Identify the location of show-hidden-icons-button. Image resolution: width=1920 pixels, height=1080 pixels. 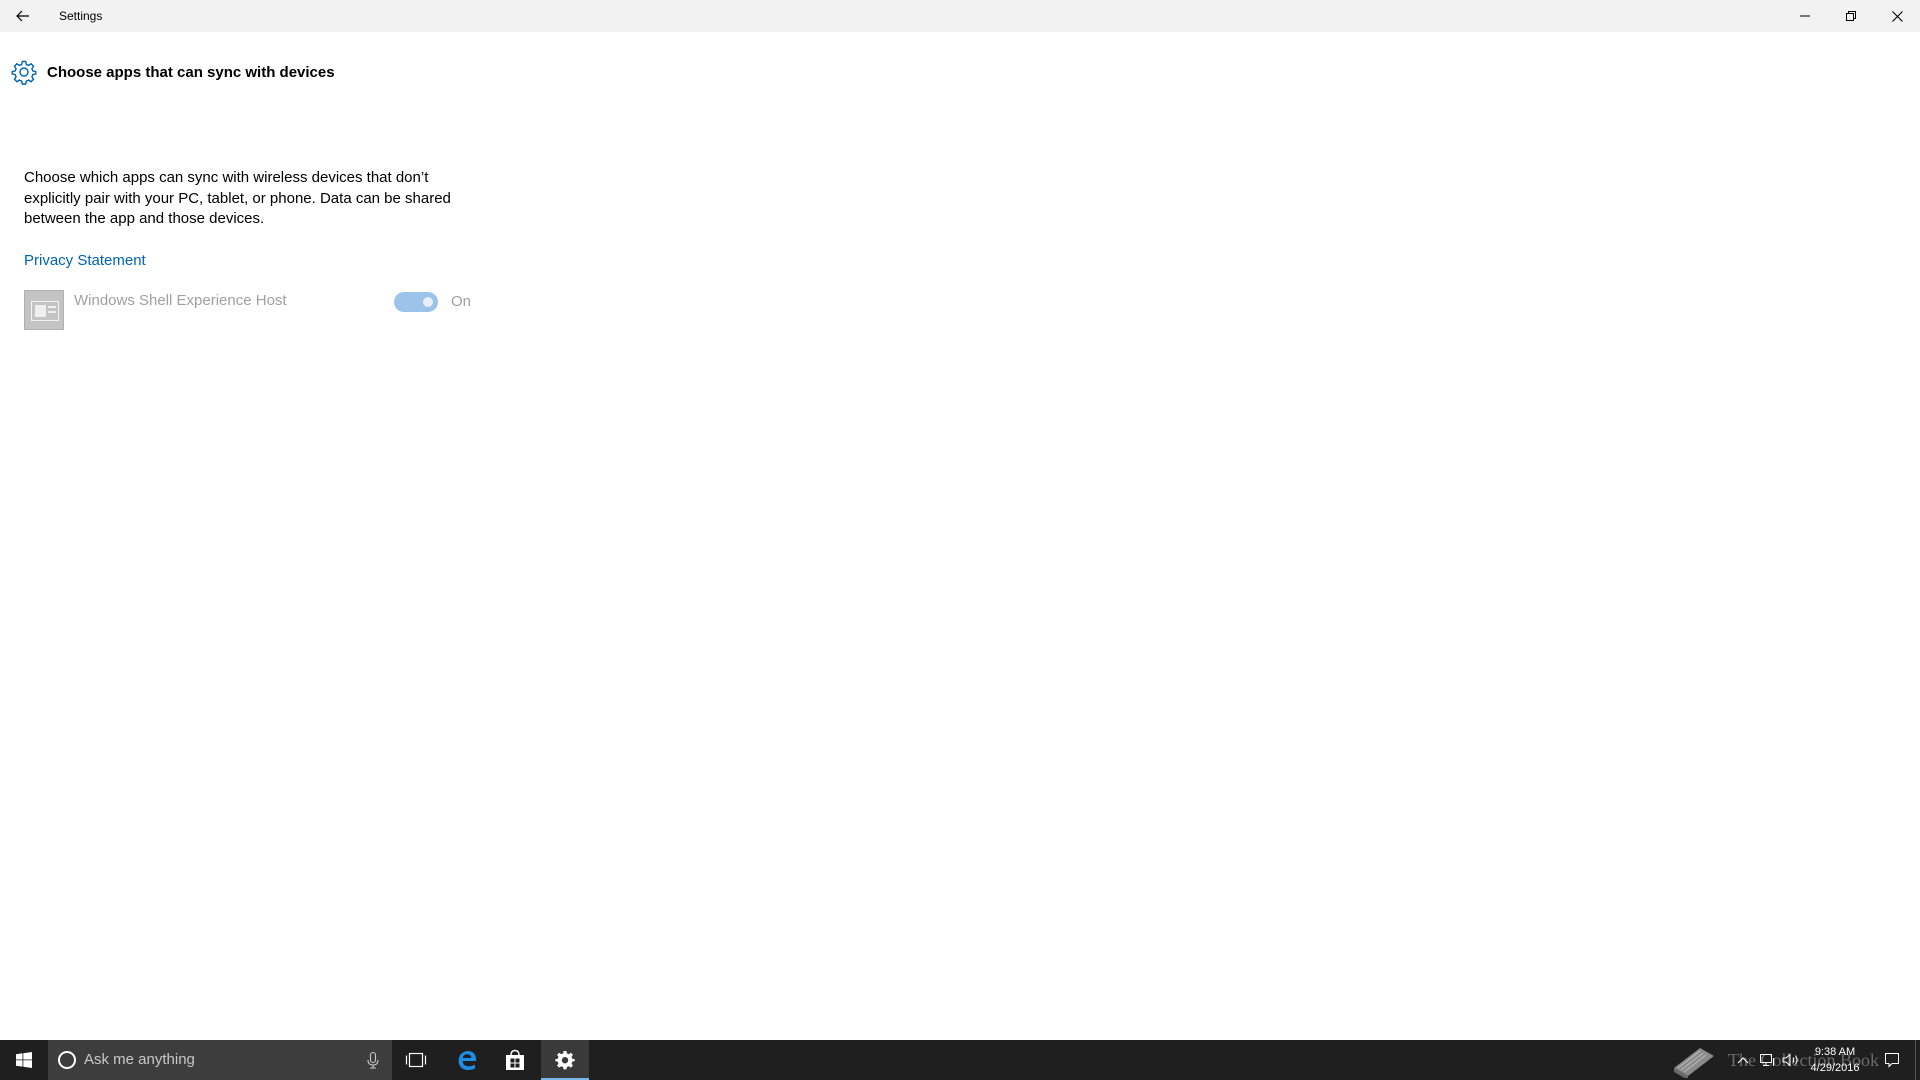
(1743, 1060).